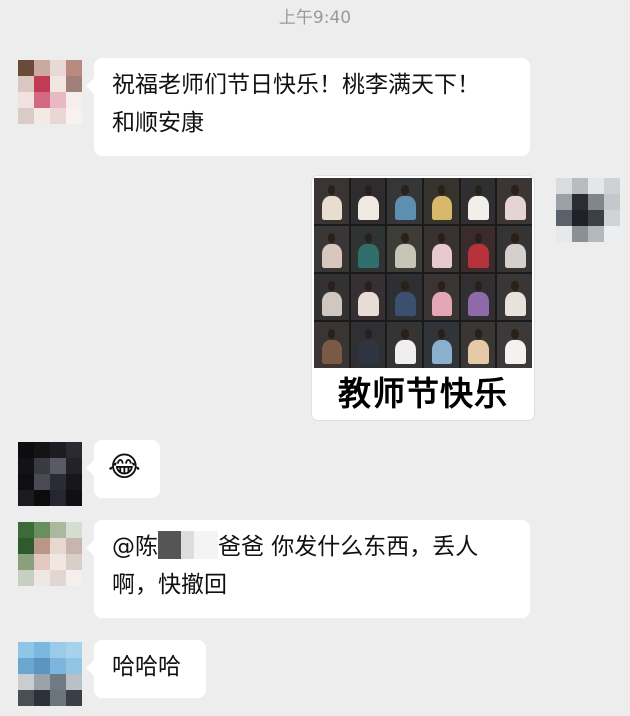 This screenshot has width=630, height=716. Describe the element at coordinates (124, 466) in the screenshot. I see `laughing-tears-emoji-icon: 😂` at that location.